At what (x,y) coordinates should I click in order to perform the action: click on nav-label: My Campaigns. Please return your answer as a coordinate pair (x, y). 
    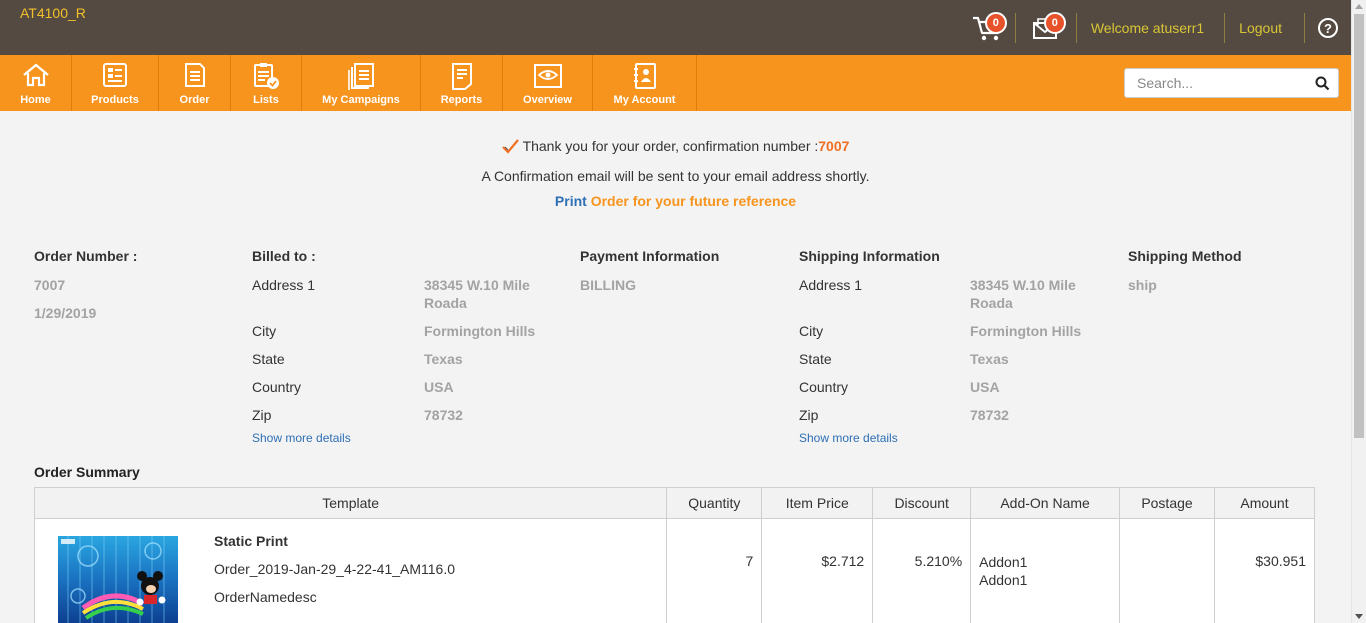
    Looking at the image, I should click on (361, 100).